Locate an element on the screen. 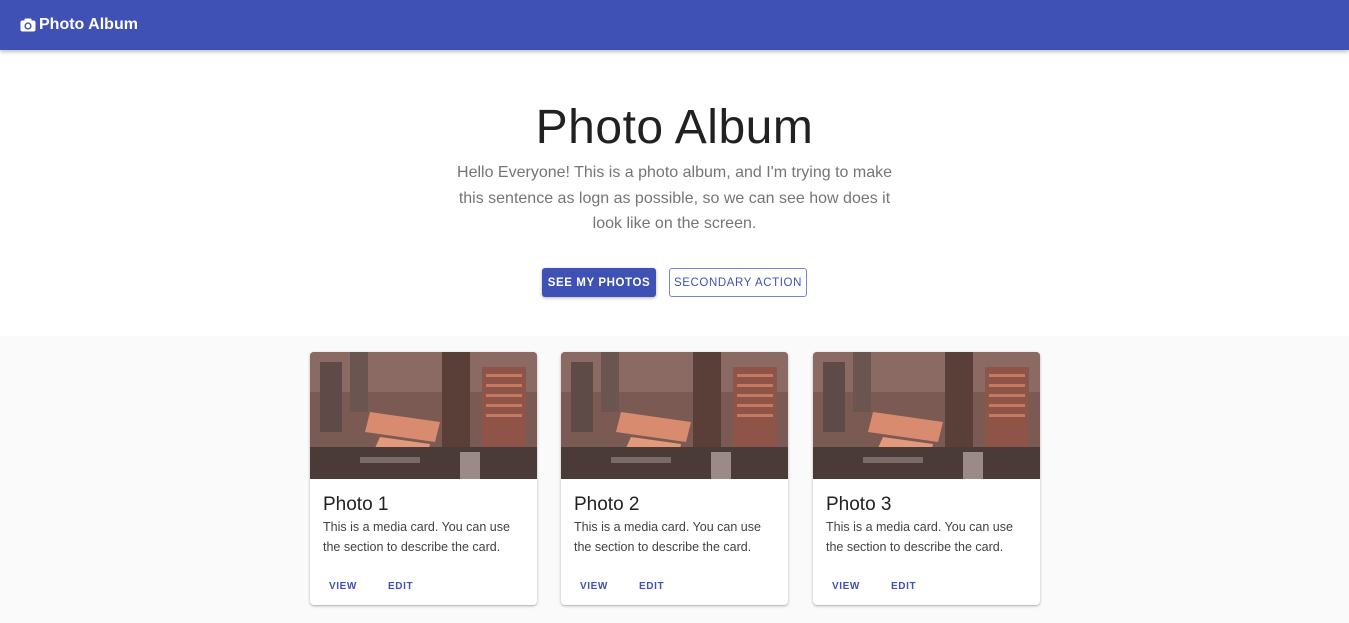 The image size is (1349, 623). see-my-photos-button: SEE MY PHOTOS is located at coordinates (599, 282).